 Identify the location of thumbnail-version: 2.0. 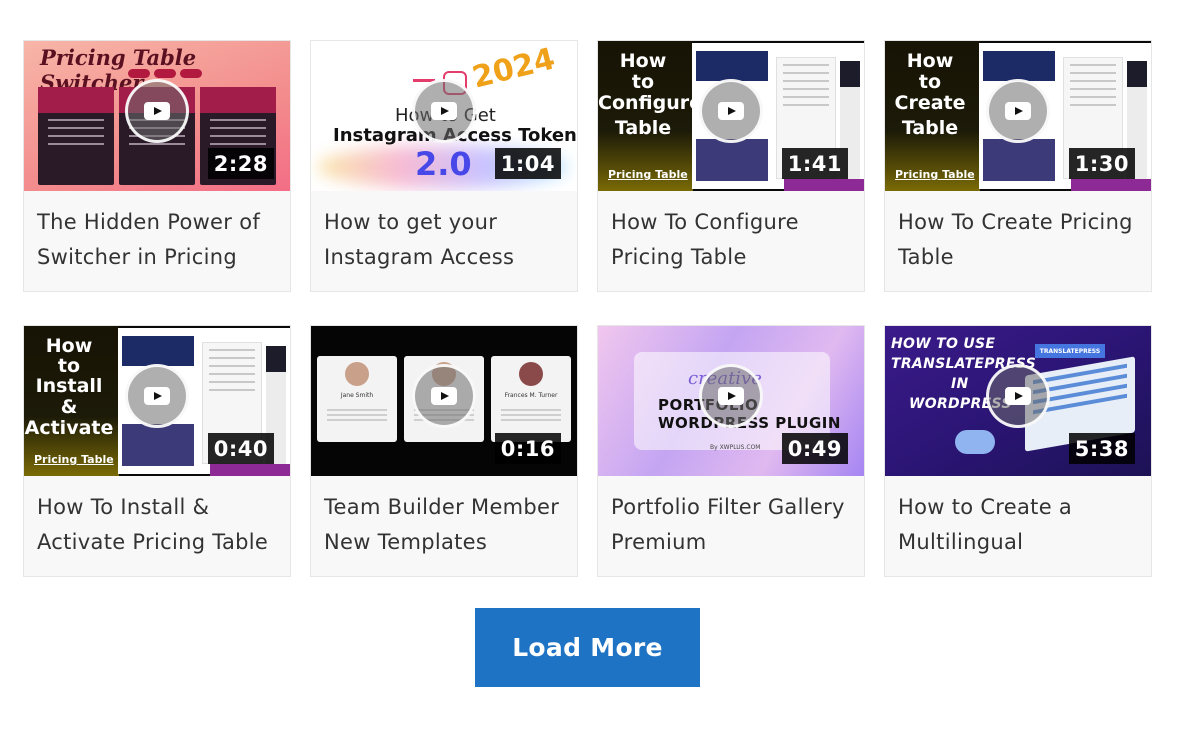
(443, 164).